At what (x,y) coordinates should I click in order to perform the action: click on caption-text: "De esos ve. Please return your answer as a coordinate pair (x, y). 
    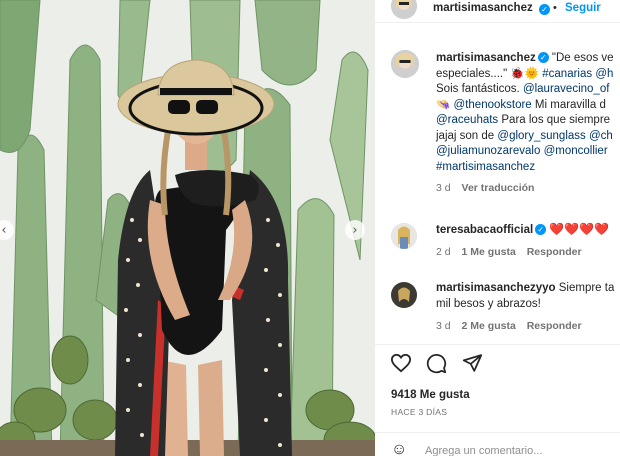
    Looking at the image, I should click on (582, 58).